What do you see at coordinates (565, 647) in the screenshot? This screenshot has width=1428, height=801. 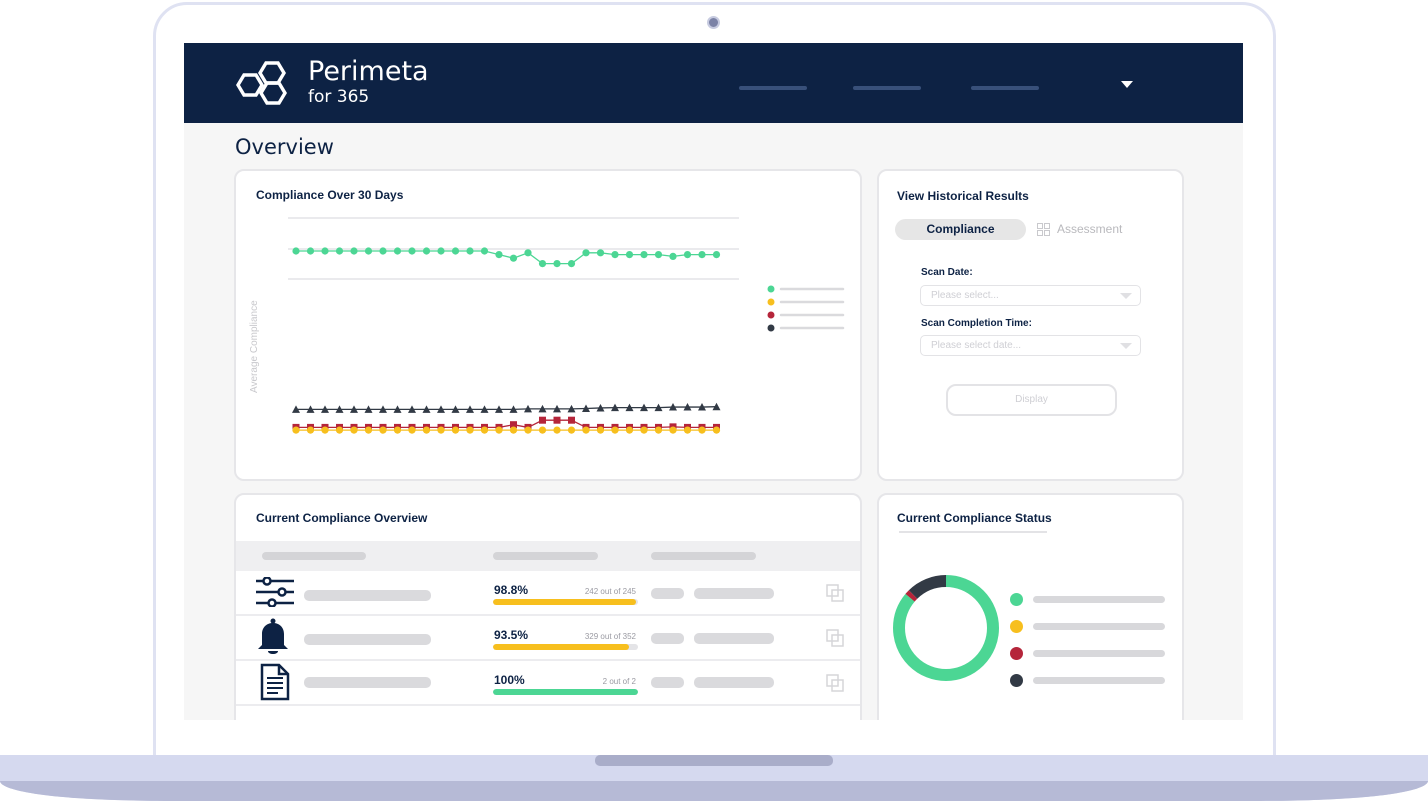 I see `progress-bar` at bounding box center [565, 647].